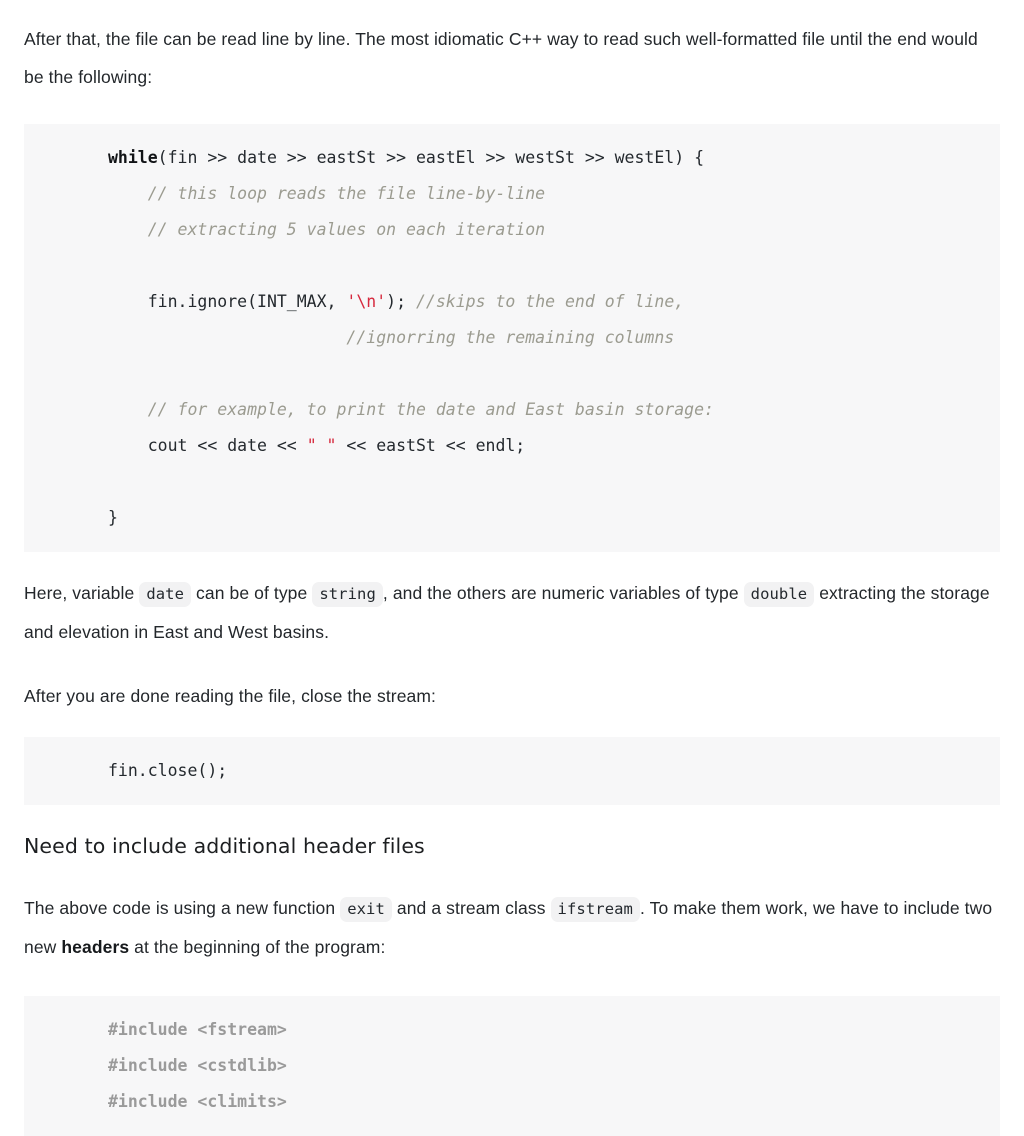  I want to click on inline-code-ifstream: ifstream, so click(595, 909).